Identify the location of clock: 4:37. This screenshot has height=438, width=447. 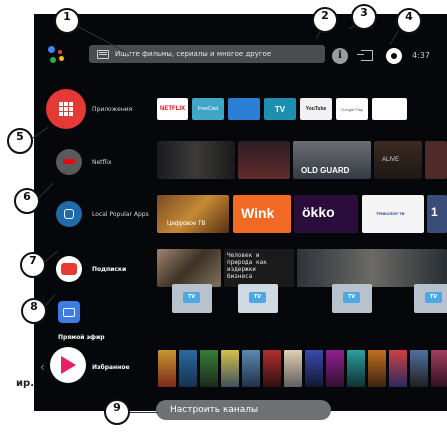
(421, 55).